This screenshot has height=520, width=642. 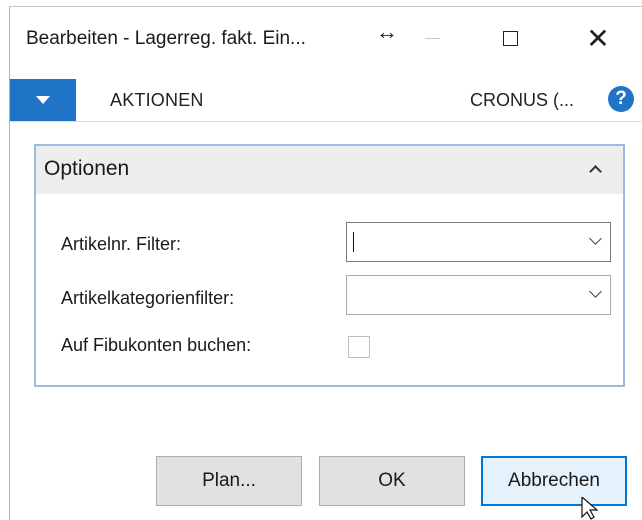 I want to click on item-no-filter-label: Artikelnr. Filter:, so click(x=121, y=244).